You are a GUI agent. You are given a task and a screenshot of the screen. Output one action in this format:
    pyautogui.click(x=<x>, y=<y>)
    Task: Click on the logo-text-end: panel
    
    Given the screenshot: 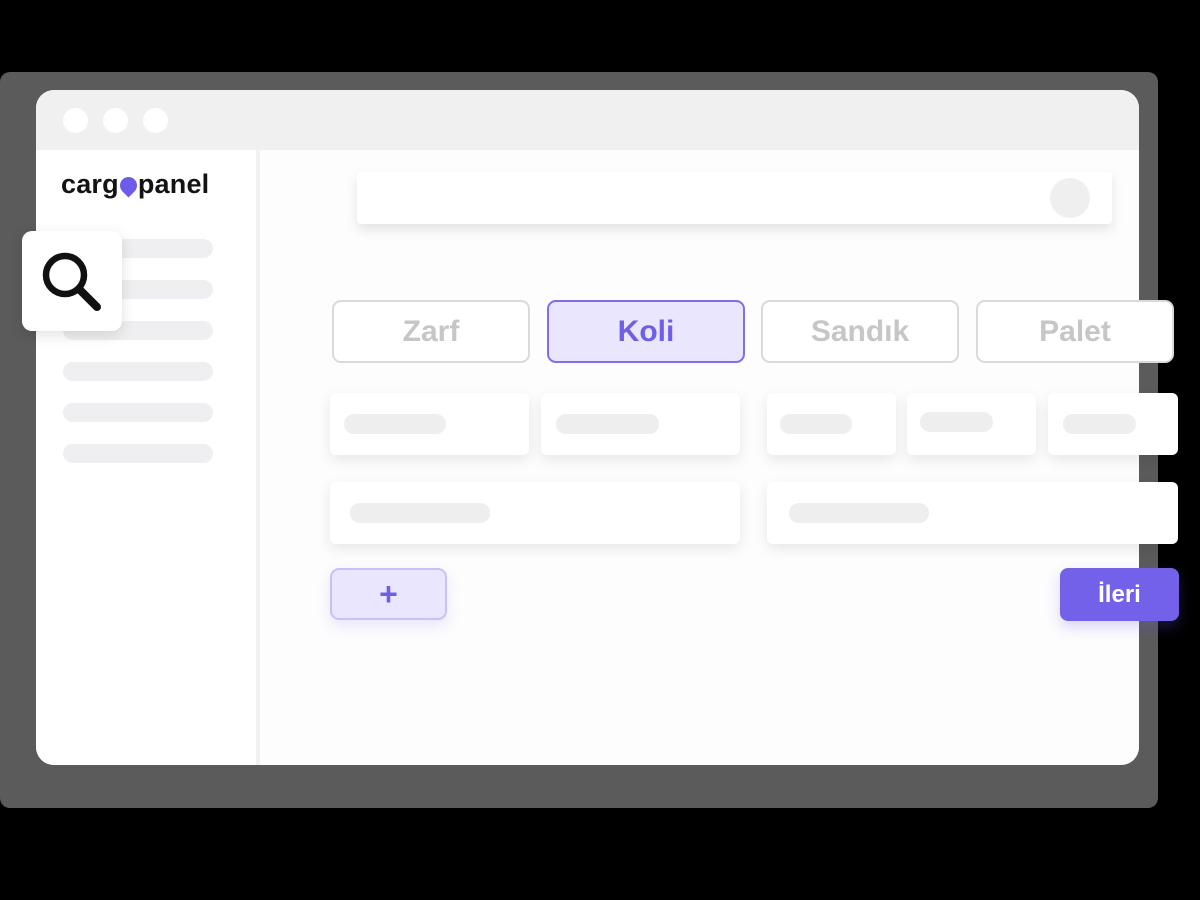 What is the action you would take?
    pyautogui.click(x=173, y=184)
    